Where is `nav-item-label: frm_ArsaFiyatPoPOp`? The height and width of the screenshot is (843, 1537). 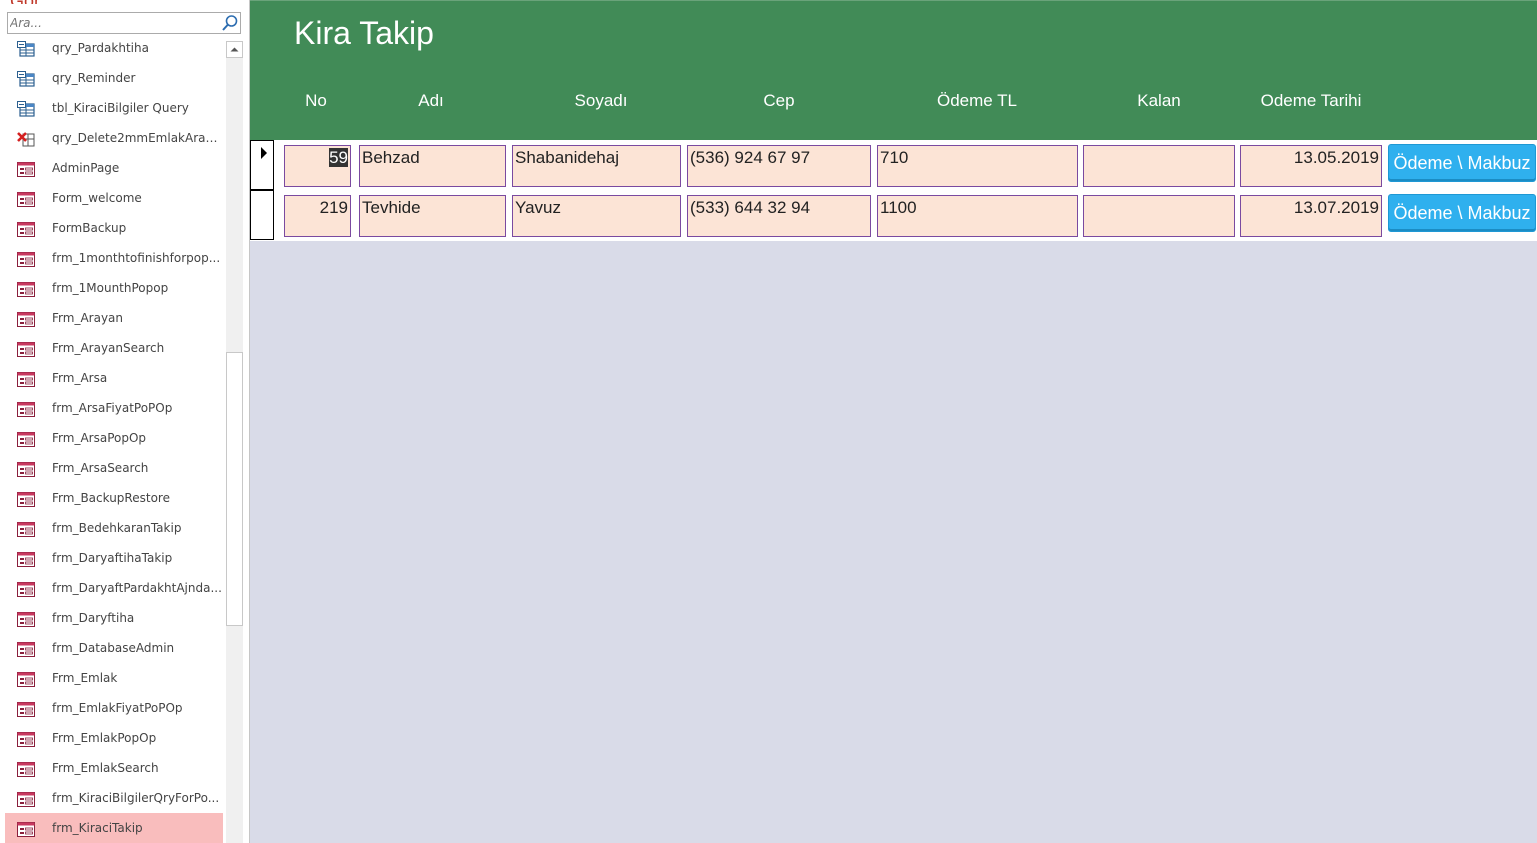 nav-item-label: frm_ArsaFiyatPoPOp is located at coordinates (112, 408).